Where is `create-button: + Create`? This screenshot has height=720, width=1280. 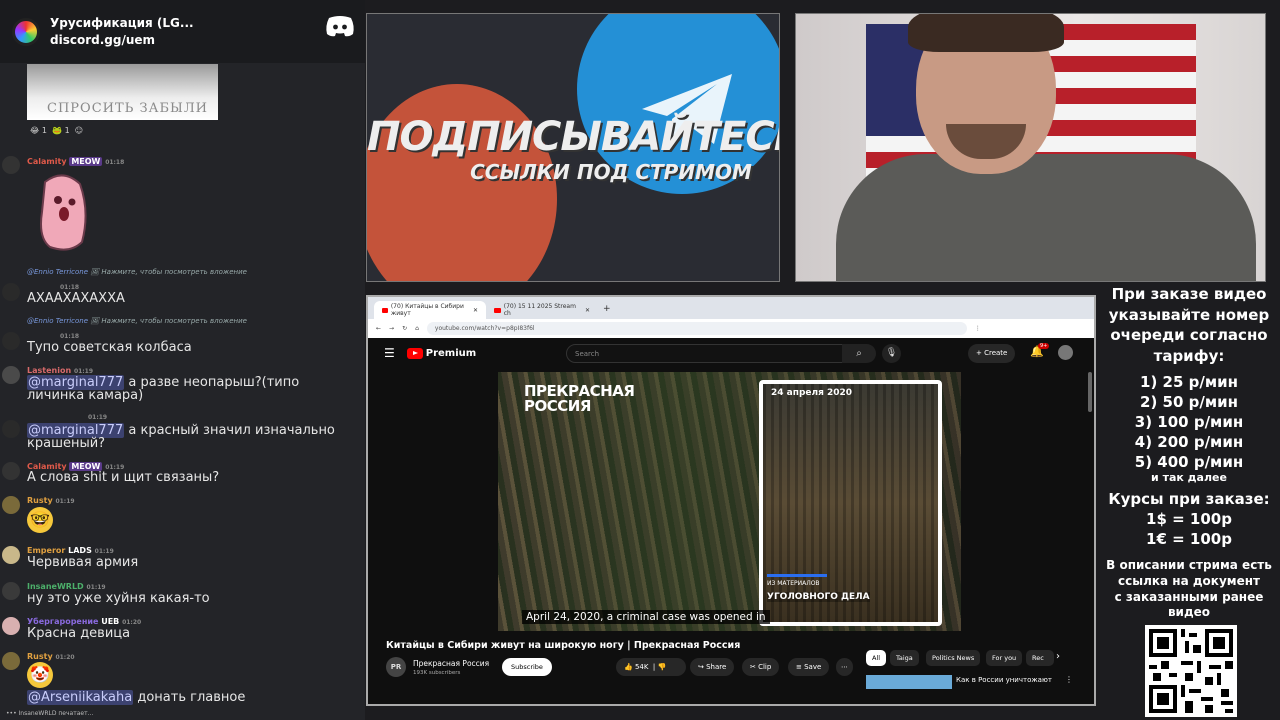
create-button: + Create is located at coordinates (992, 353).